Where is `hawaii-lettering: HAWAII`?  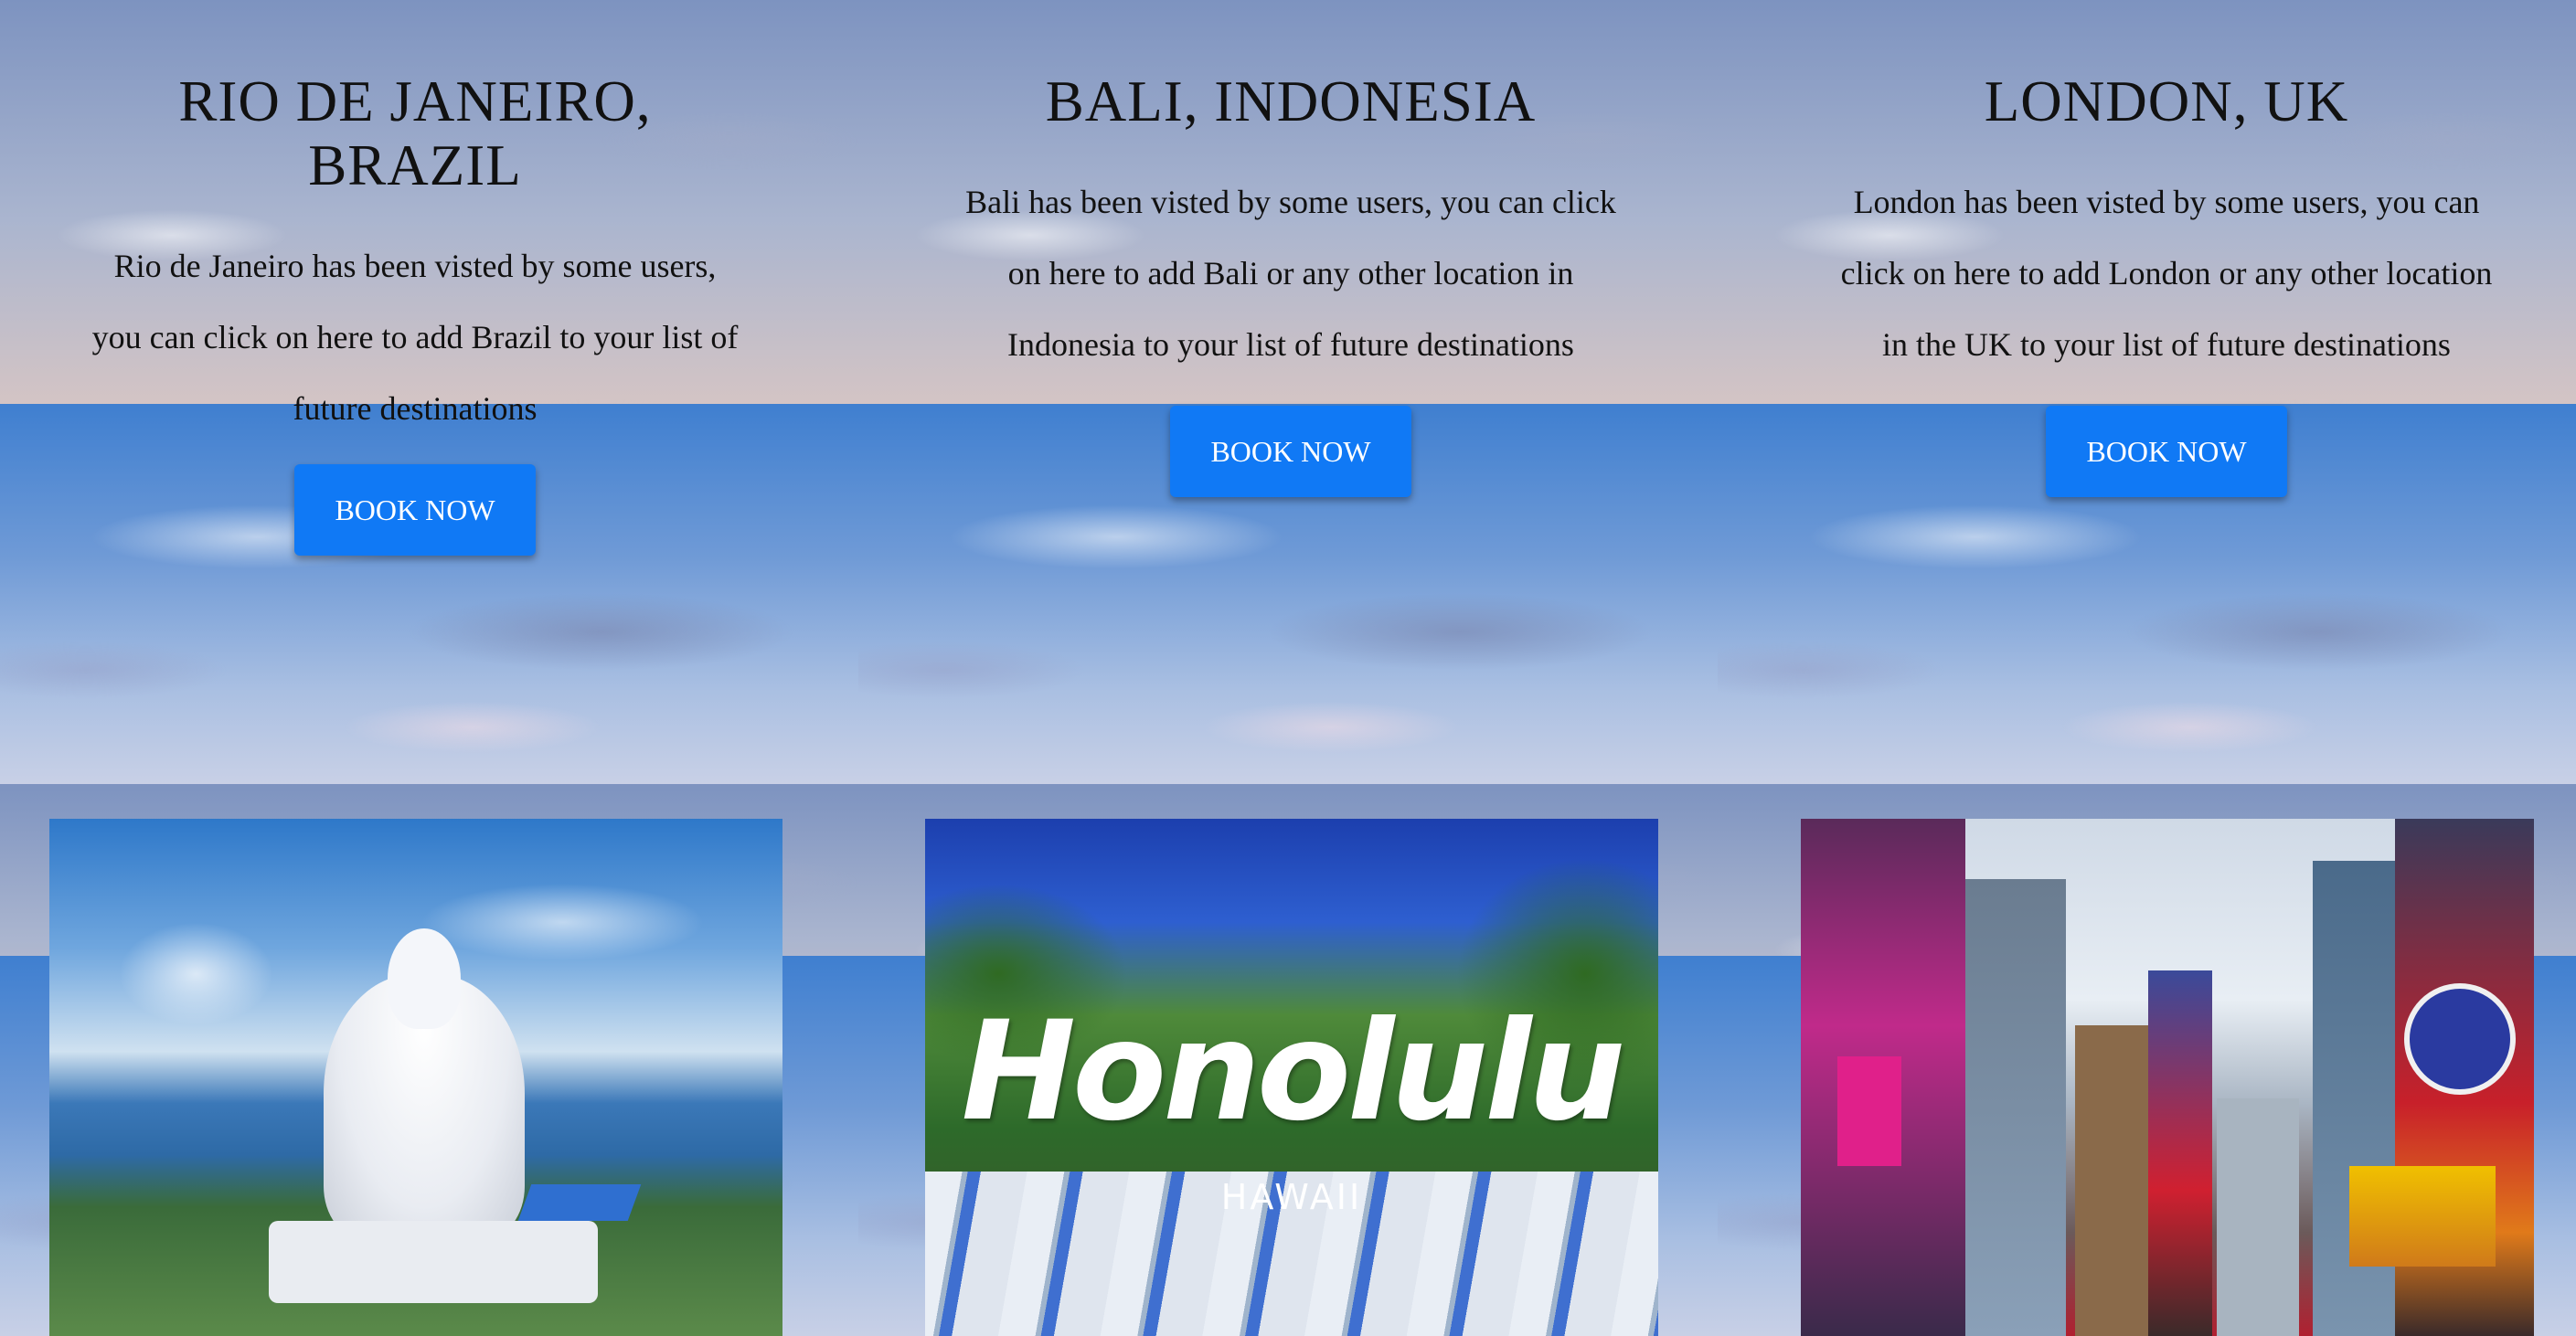 hawaii-lettering: HAWAII is located at coordinates (1291, 1197).